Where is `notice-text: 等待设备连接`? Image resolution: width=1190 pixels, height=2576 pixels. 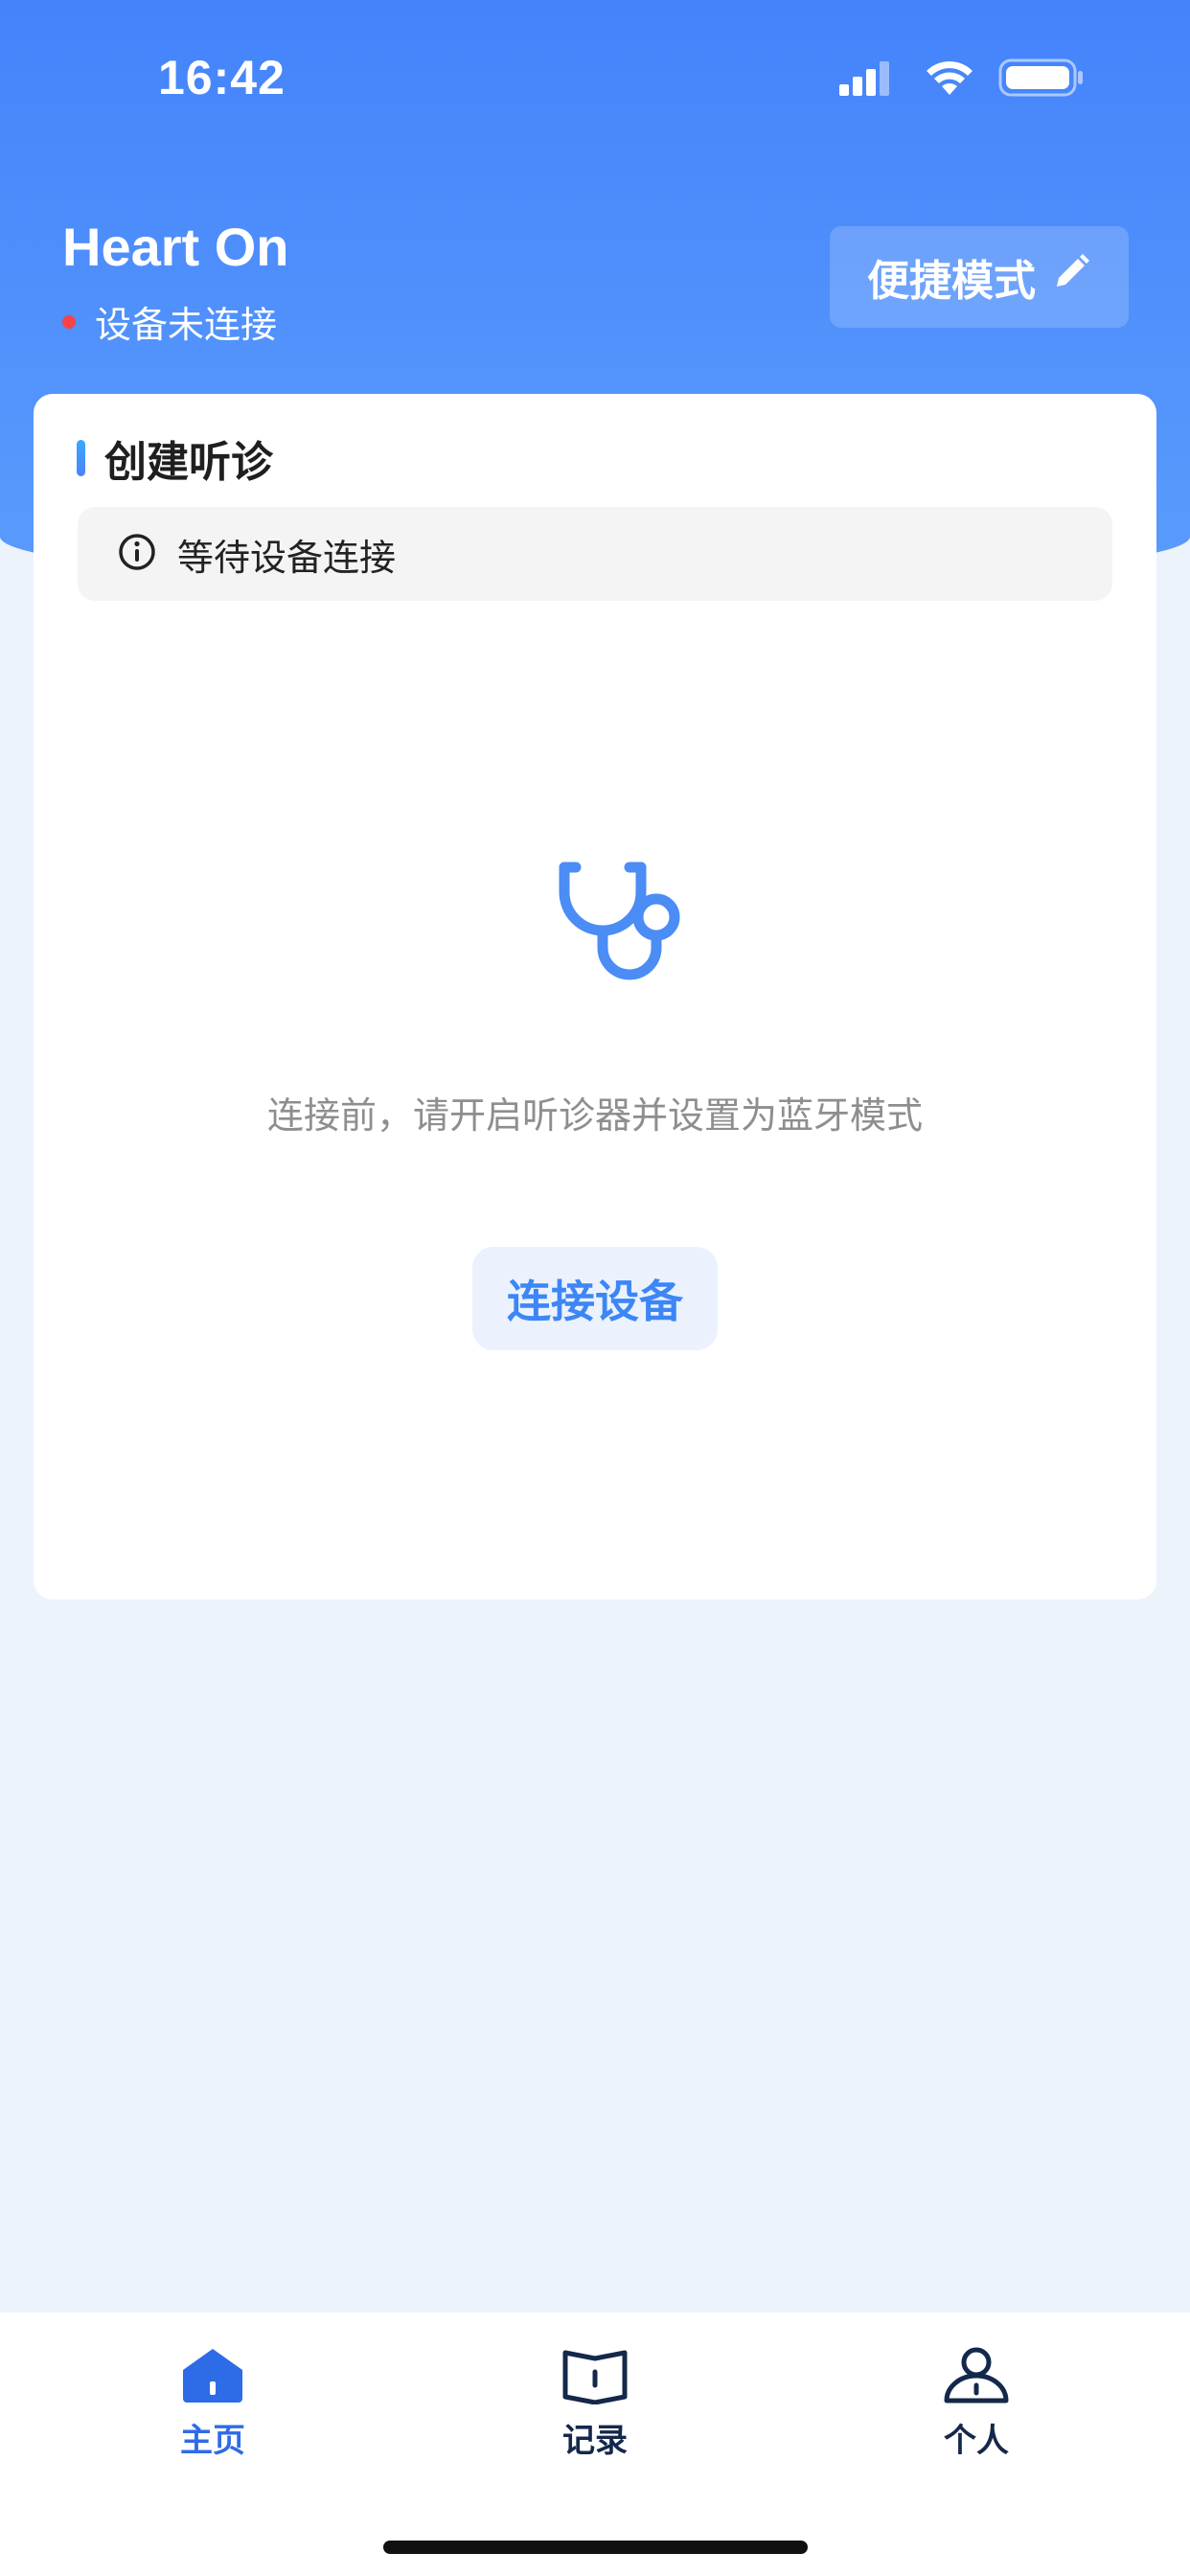 notice-text: 等待设备连接 is located at coordinates (287, 557).